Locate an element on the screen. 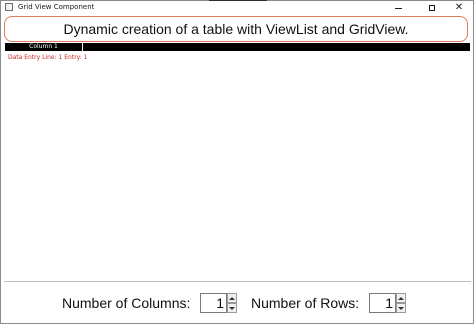 This screenshot has height=324, width=474. rows-label: Number of Rows: is located at coordinates (305, 303).